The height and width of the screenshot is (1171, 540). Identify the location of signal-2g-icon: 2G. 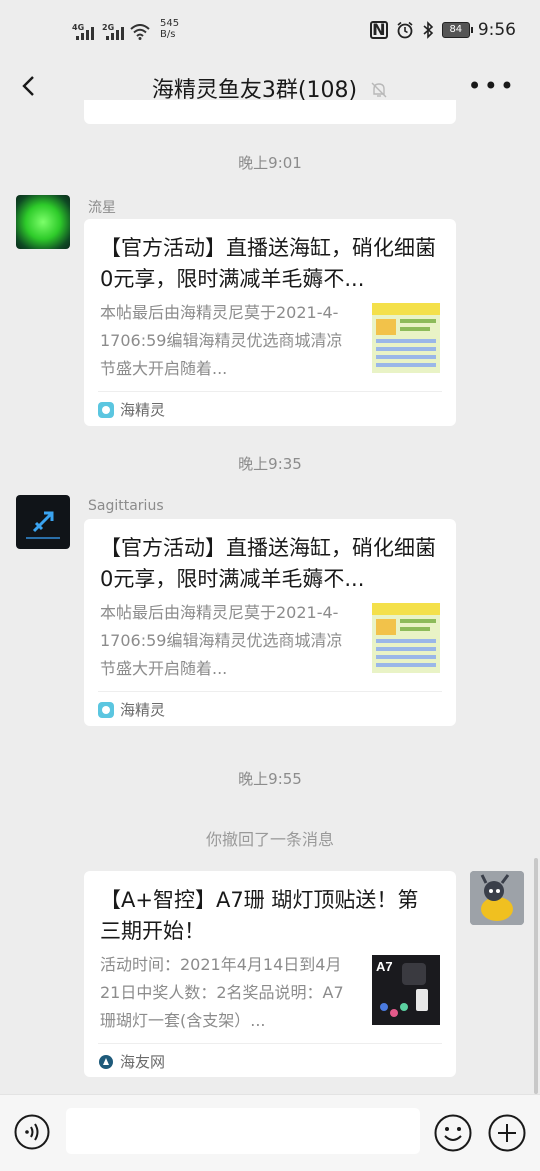
(113, 31).